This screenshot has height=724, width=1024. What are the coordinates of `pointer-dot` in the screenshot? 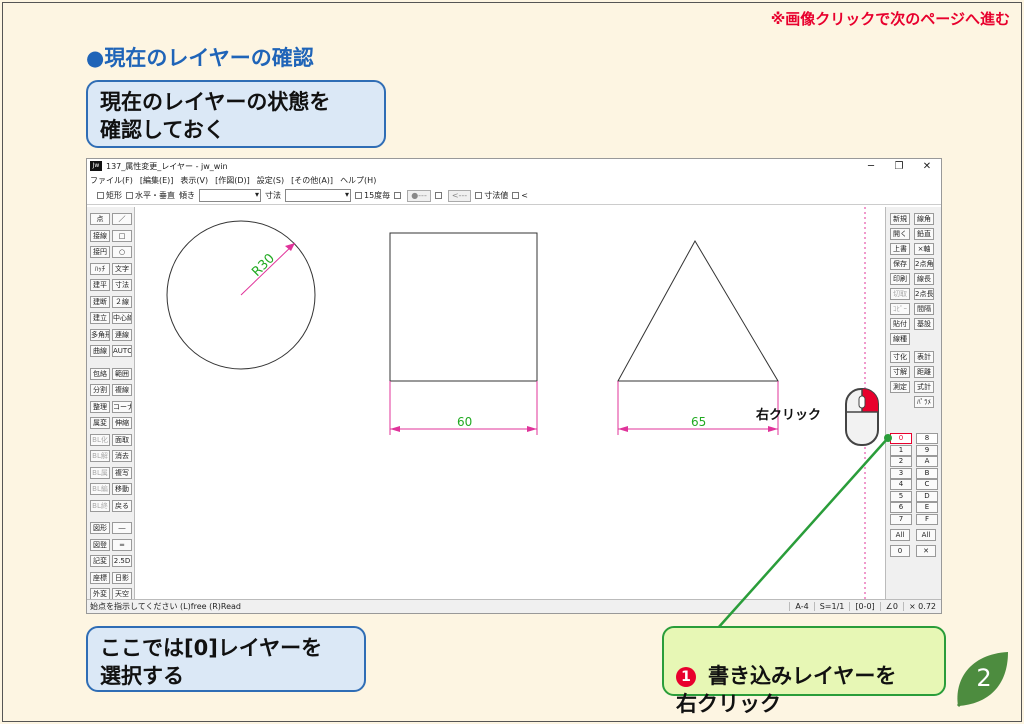 It's located at (888, 438).